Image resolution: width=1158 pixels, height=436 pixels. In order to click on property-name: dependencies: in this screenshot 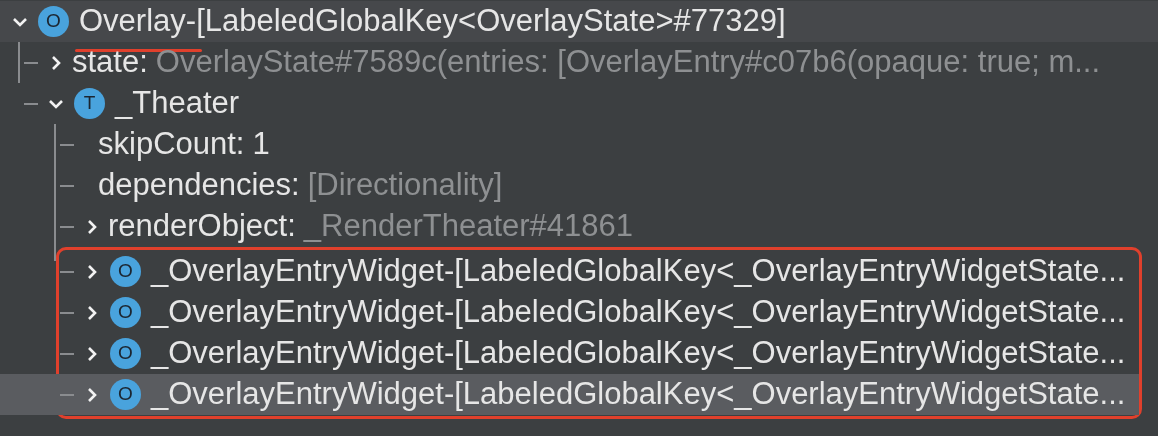, I will do `click(199, 185)`.